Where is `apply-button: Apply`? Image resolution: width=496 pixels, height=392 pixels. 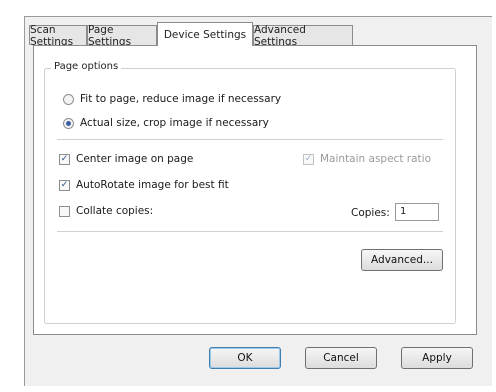
apply-button: Apply is located at coordinates (437, 358).